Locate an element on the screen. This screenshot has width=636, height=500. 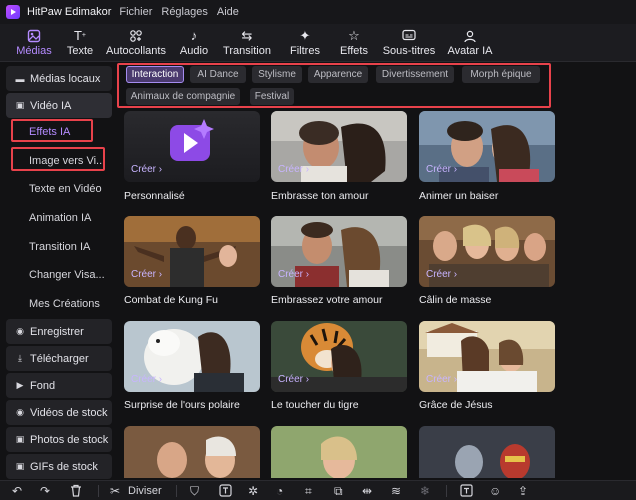
card-grace-de-jesus: Créer › Grâce de Jésus is located at coordinates (484, 371).